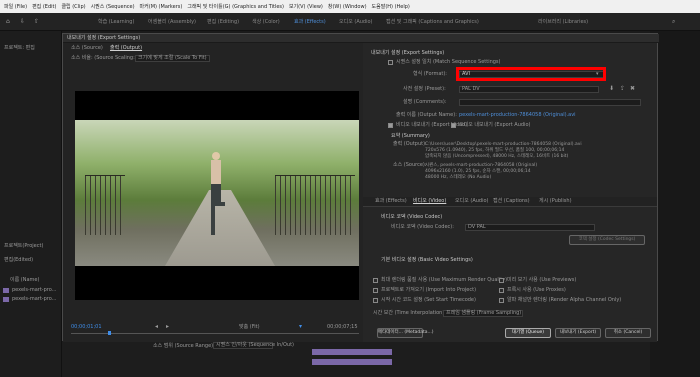  What do you see at coordinates (104, 58) in the screenshot?
I see `source-scaling-label: 소스 비율: (Source Scaling:)` at bounding box center [104, 58].